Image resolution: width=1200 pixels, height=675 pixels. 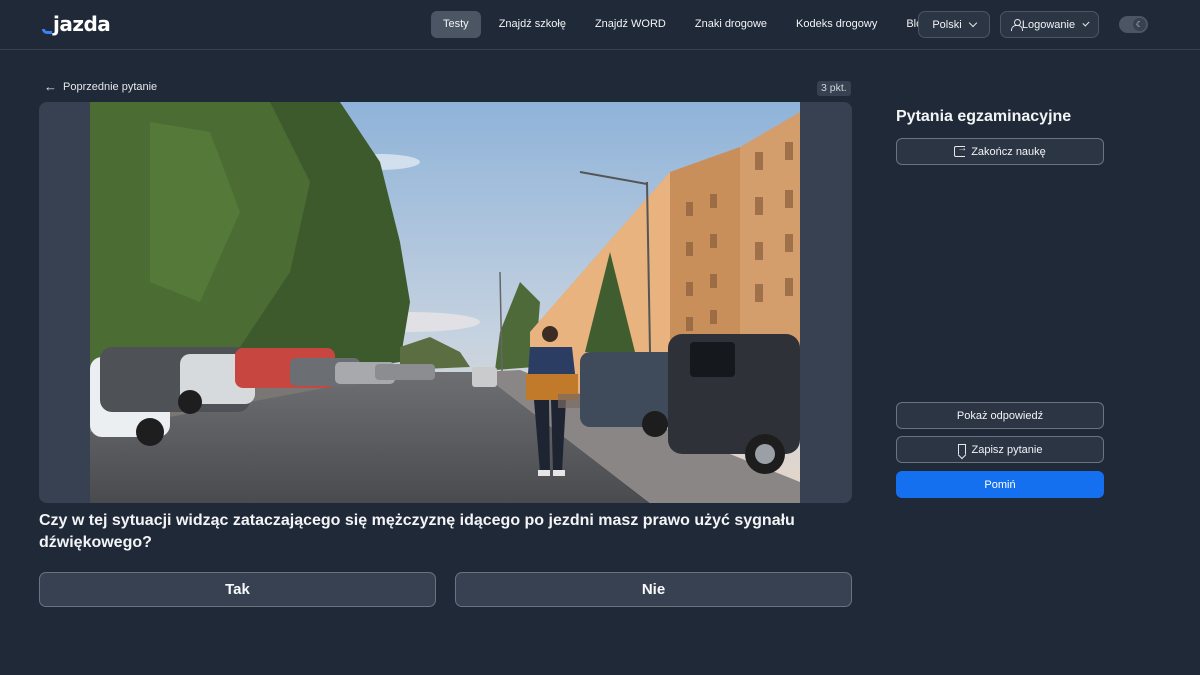 I want to click on login-button: Logowanie, so click(x=1049, y=24).